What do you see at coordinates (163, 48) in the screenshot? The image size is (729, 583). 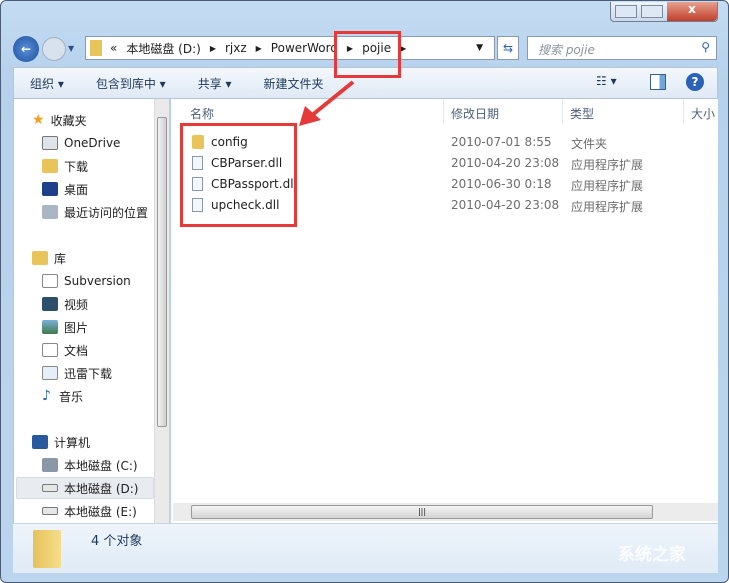 I see `breadcrumb-d-drive: 本地磁盘 (D:)` at bounding box center [163, 48].